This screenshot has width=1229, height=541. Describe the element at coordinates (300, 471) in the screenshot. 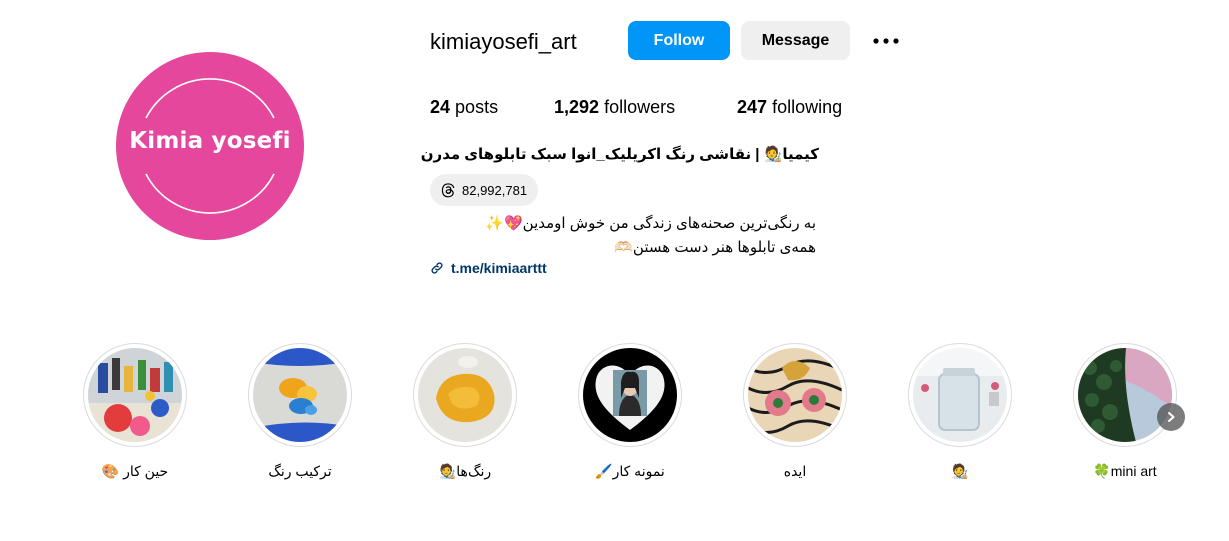

I see `highlight-label: ترکیب رنگ` at that location.